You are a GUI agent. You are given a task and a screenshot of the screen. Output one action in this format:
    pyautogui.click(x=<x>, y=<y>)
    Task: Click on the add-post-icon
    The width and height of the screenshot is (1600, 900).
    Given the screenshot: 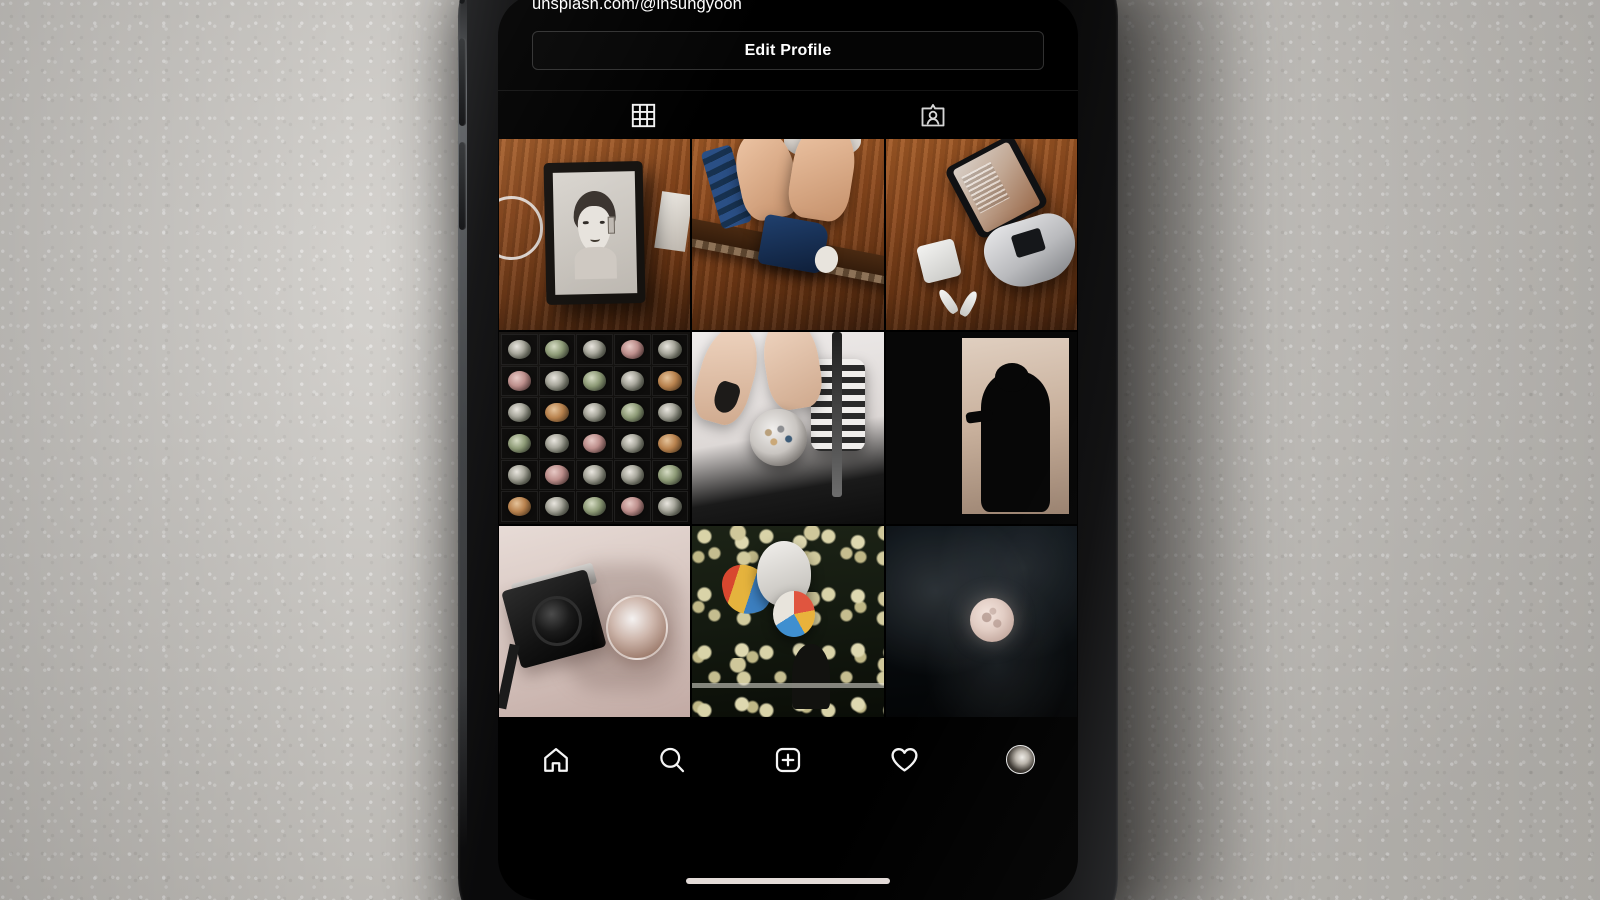 What is the action you would take?
    pyautogui.click(x=788, y=760)
    